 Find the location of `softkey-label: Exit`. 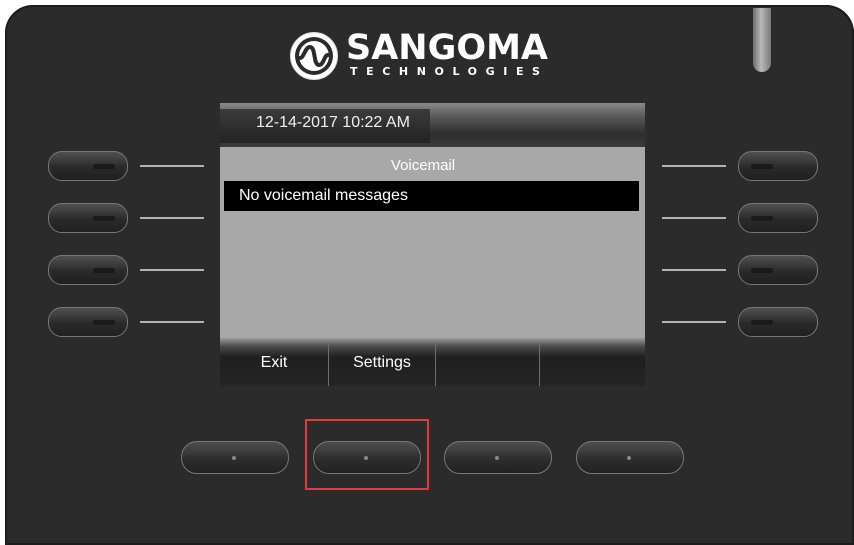

softkey-label: Exit is located at coordinates (274, 362).